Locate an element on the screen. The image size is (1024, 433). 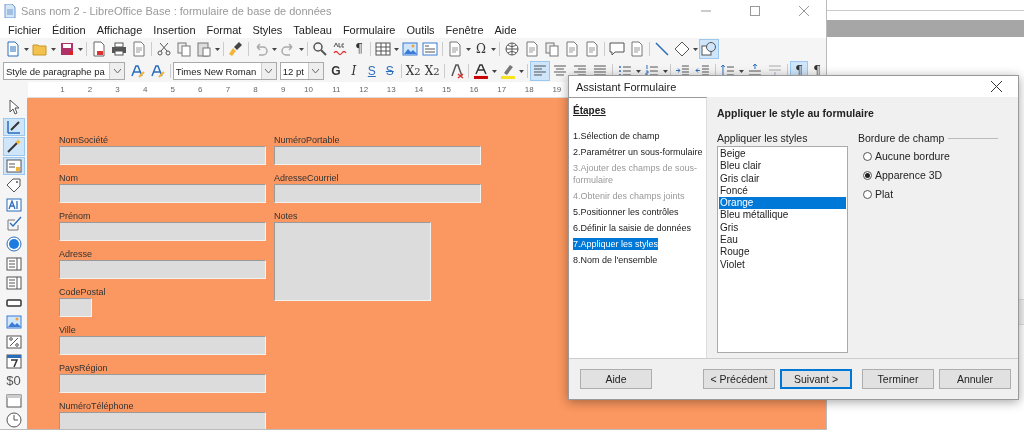
menu-item: Aide is located at coordinates (505, 30).